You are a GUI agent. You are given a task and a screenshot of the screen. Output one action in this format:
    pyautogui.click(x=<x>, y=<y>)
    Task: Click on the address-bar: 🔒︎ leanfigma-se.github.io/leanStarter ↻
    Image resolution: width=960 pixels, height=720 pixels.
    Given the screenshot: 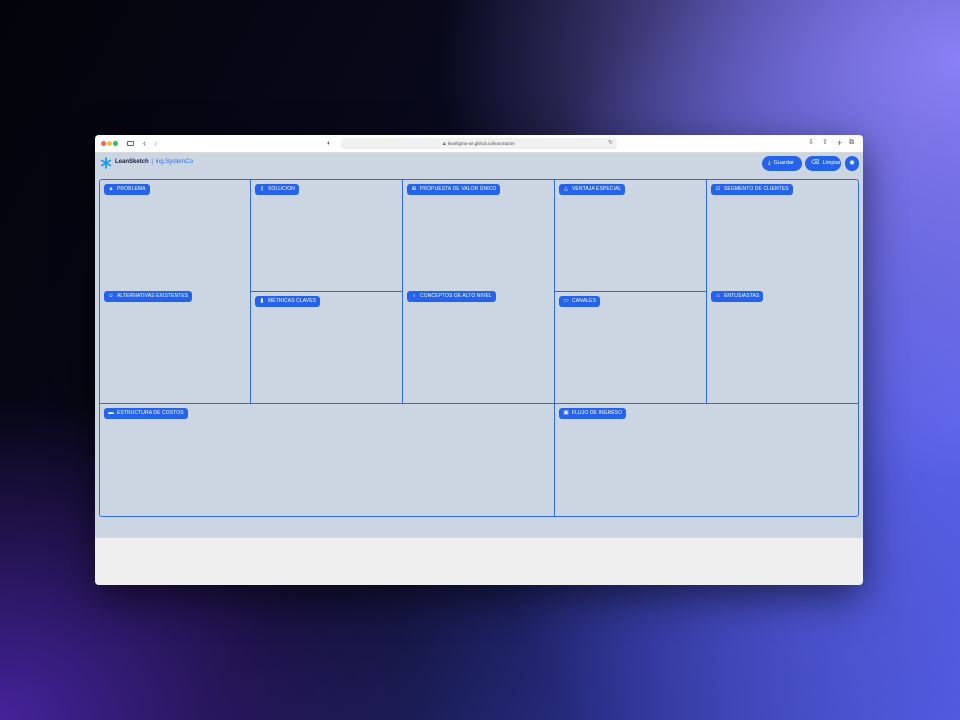 What is the action you would take?
    pyautogui.click(x=479, y=143)
    